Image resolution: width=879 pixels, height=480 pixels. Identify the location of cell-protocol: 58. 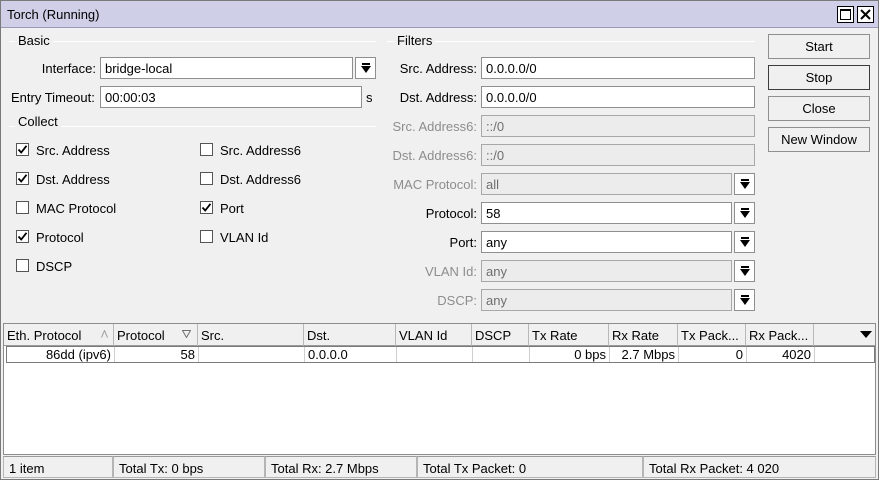
(157, 354).